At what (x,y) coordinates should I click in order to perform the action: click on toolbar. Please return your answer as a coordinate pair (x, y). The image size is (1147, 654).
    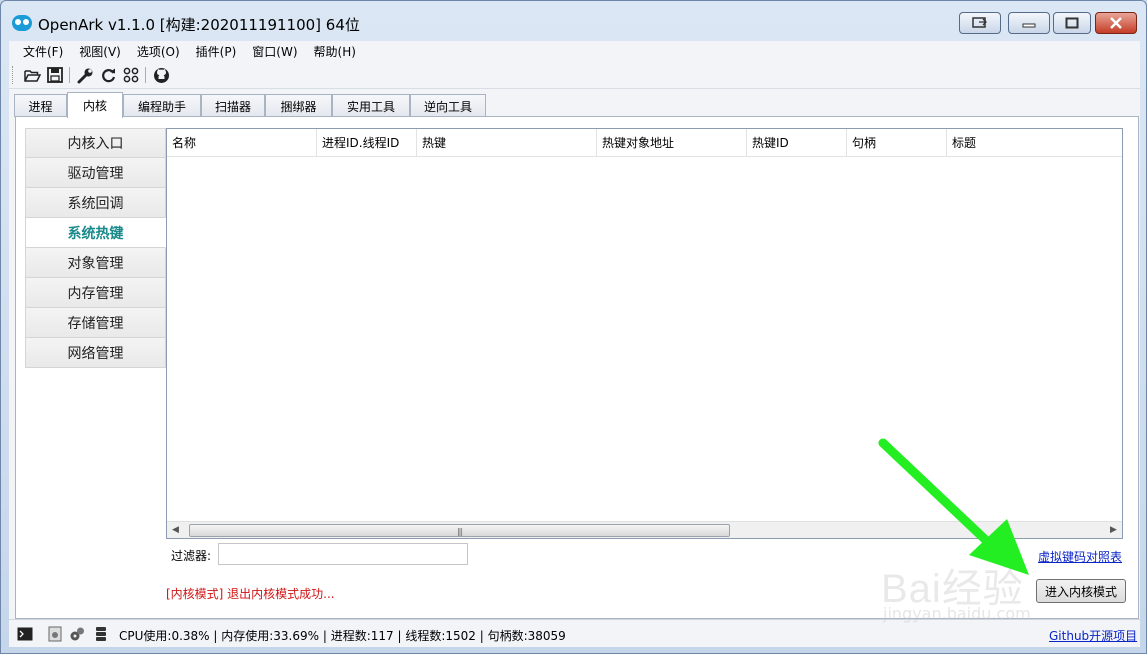
    Looking at the image, I should click on (574, 75).